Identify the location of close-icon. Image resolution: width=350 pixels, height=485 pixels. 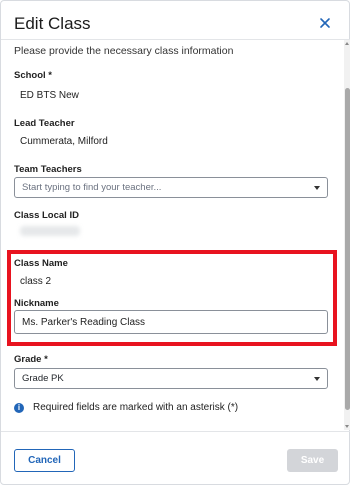
(325, 23).